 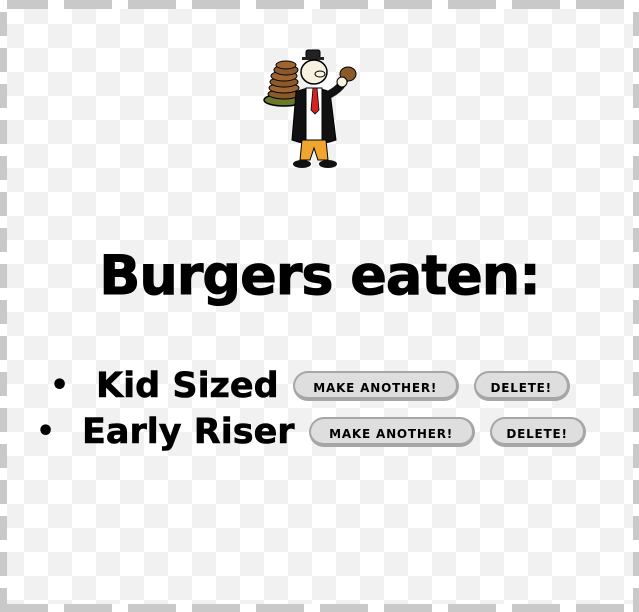 I want to click on list-item: • Kid Sized MAKE ANOTHER! DELETE!, so click(x=310, y=386).